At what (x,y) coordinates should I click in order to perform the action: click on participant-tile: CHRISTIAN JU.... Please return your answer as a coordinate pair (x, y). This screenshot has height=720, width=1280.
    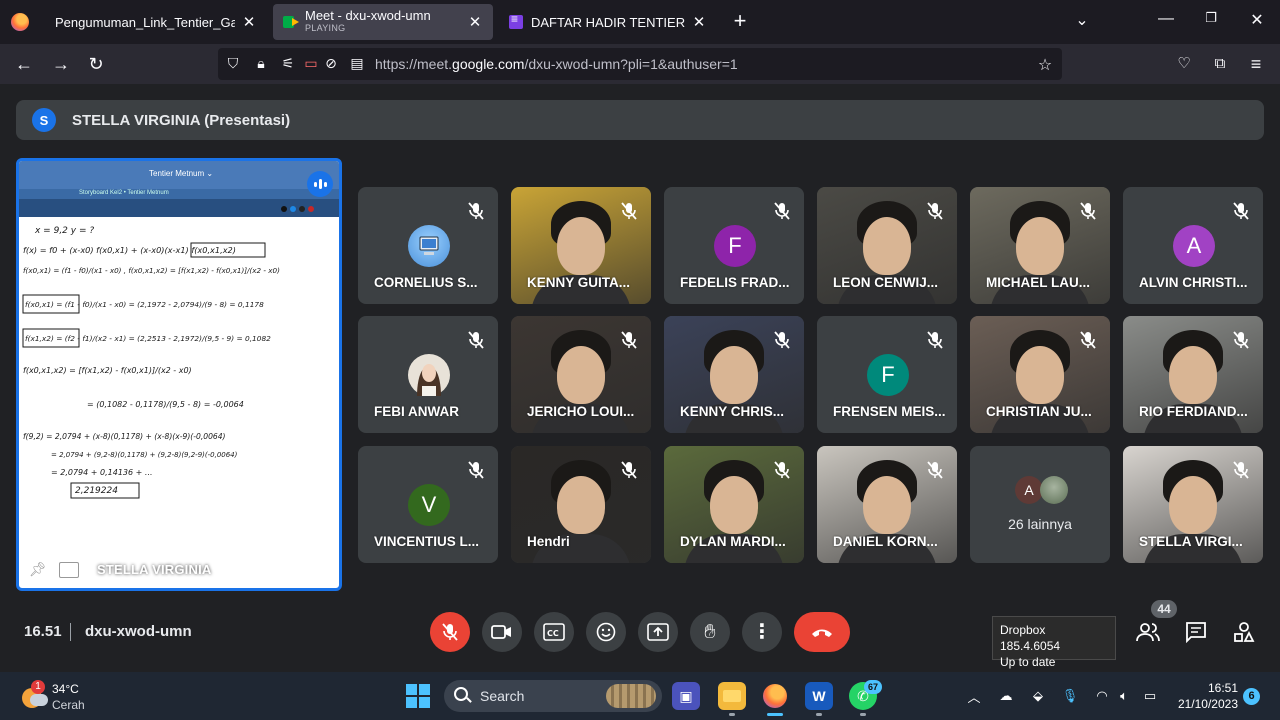
    Looking at the image, I should click on (1040, 374).